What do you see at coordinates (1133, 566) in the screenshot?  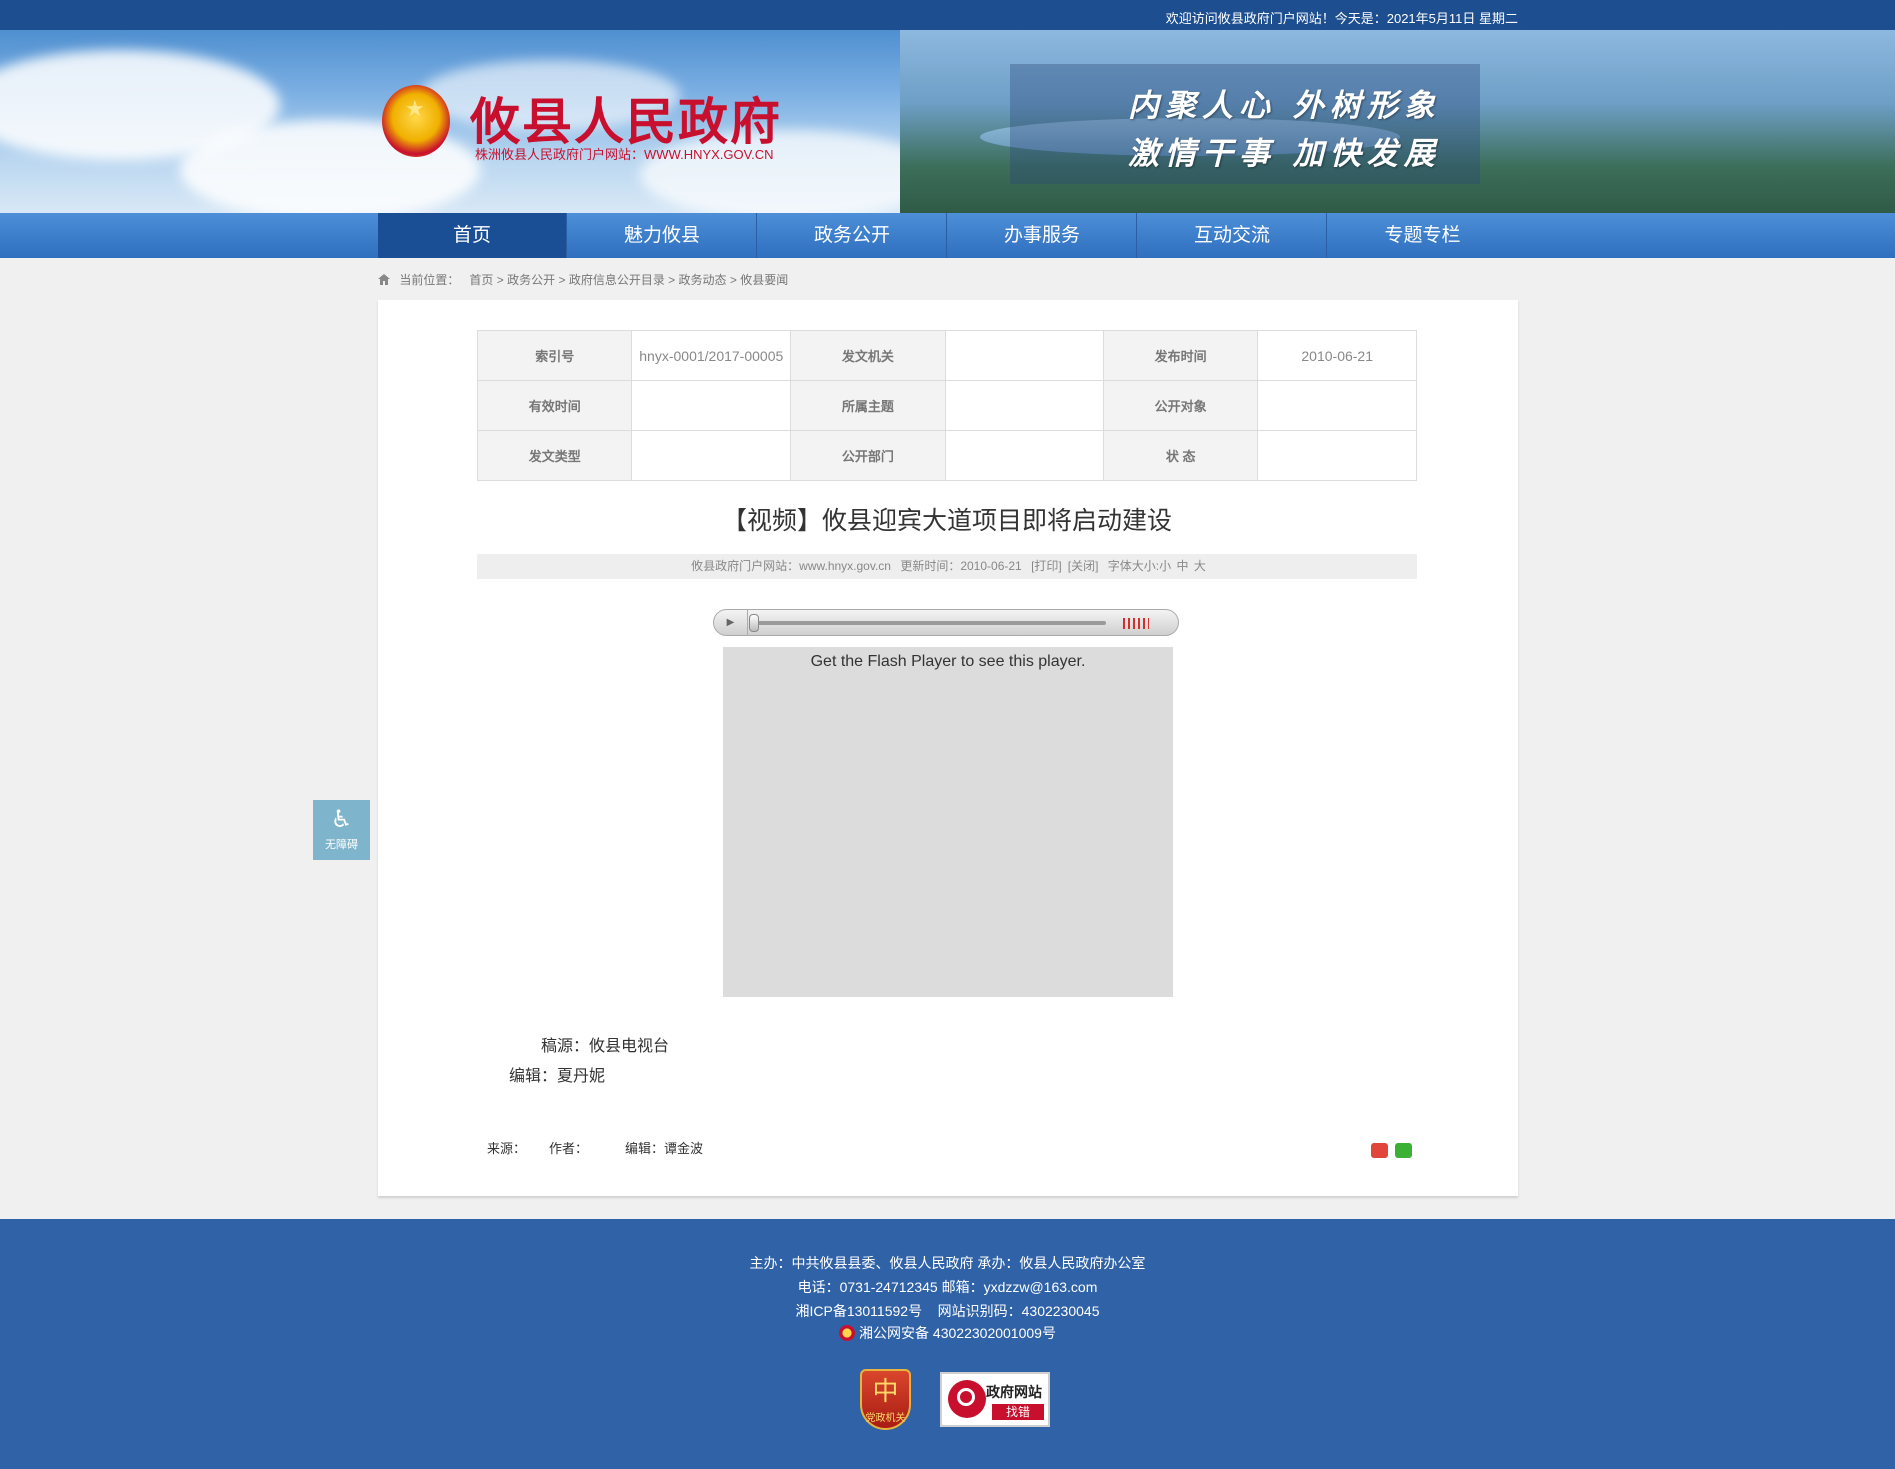 I see `font-size-label: 字体大小:` at bounding box center [1133, 566].